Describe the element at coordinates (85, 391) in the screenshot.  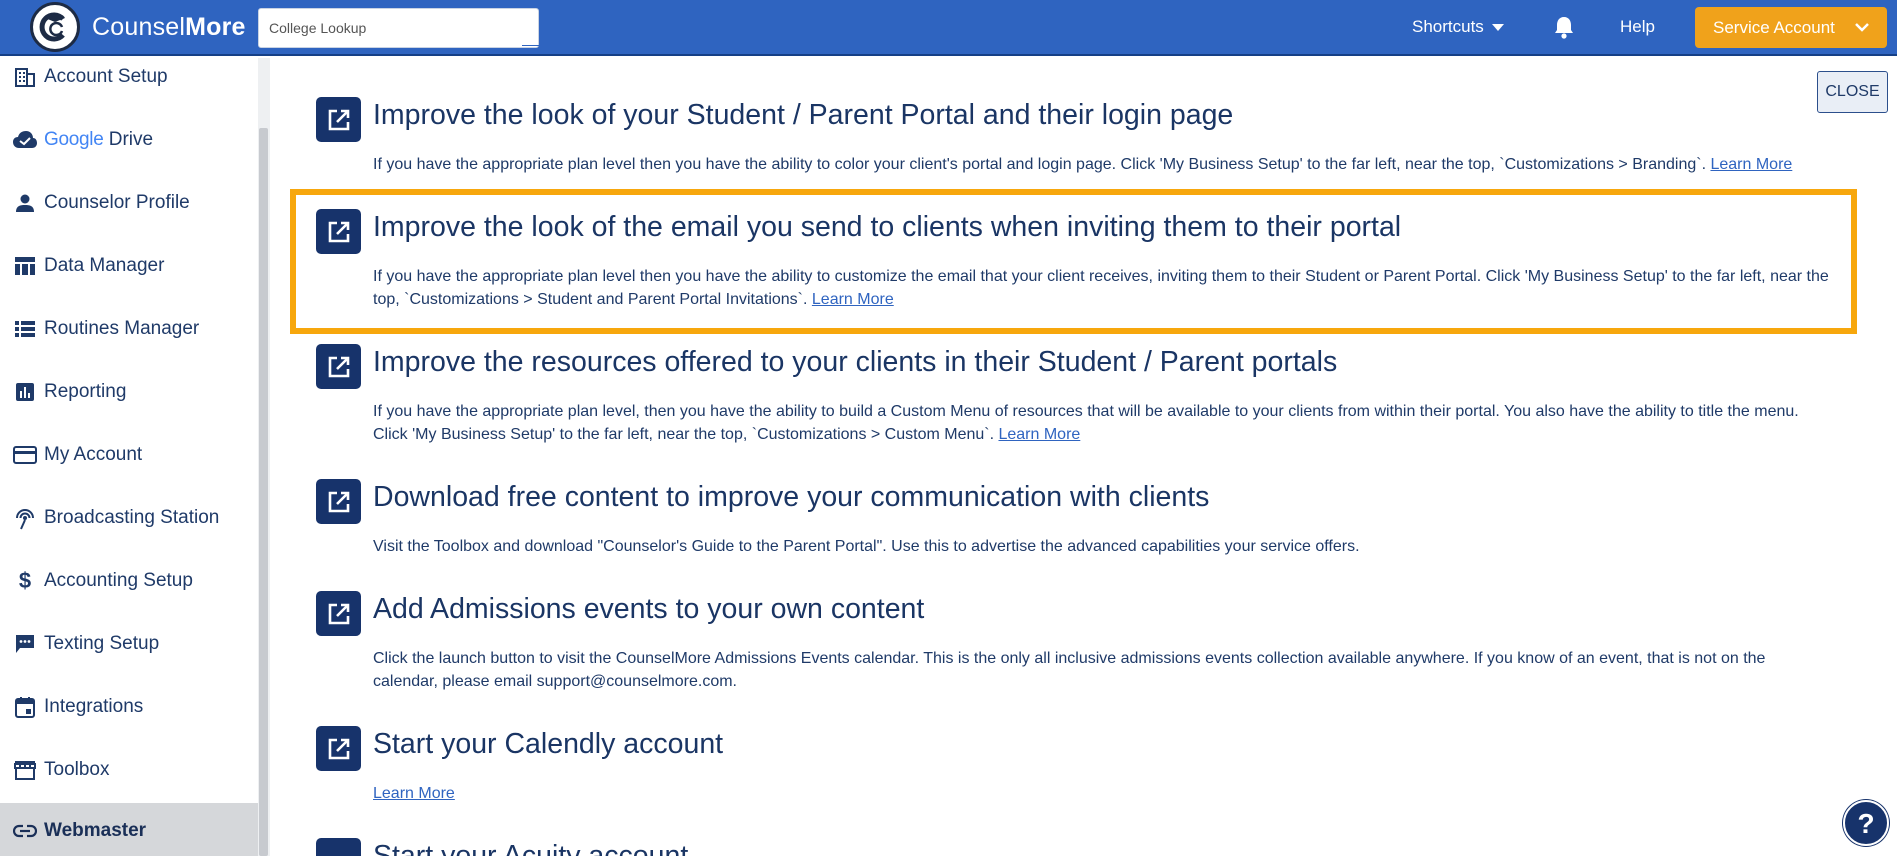
I see `sidebar-item-label: Reporting` at that location.